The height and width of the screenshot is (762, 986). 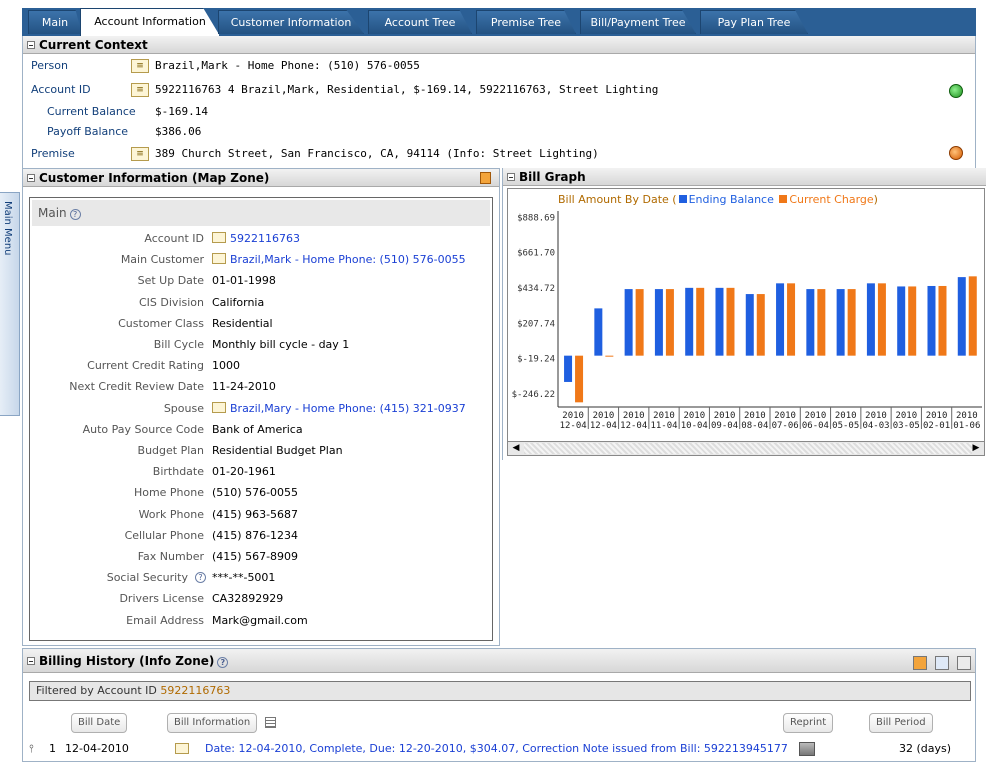 What do you see at coordinates (956, 91) in the screenshot?
I see `account-status-icon` at bounding box center [956, 91].